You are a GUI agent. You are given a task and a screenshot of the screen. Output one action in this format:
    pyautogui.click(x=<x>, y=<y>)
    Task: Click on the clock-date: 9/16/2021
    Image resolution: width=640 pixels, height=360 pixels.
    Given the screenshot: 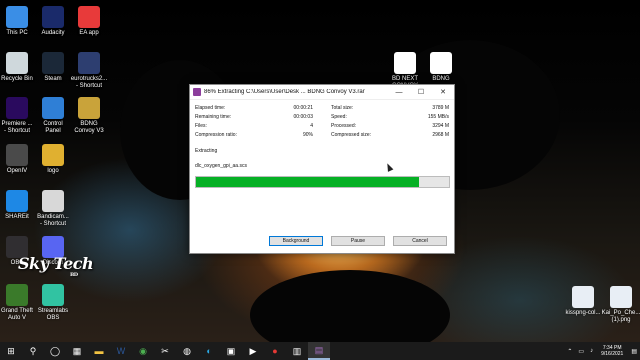 What is the action you would take?
    pyautogui.click(x=612, y=354)
    